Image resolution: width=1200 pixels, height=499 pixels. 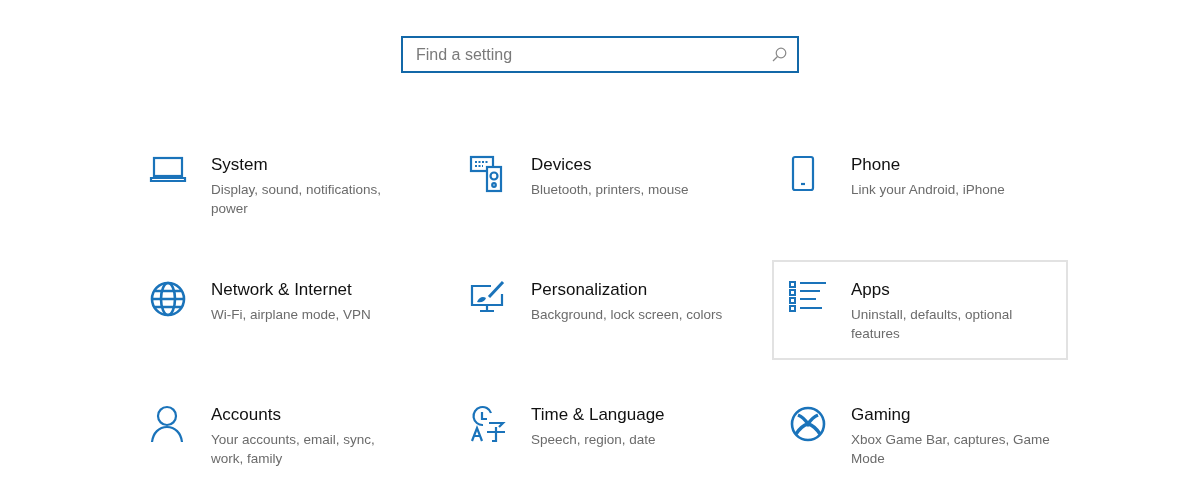 I want to click on monitor-brush-icon, so click(x=488, y=297).